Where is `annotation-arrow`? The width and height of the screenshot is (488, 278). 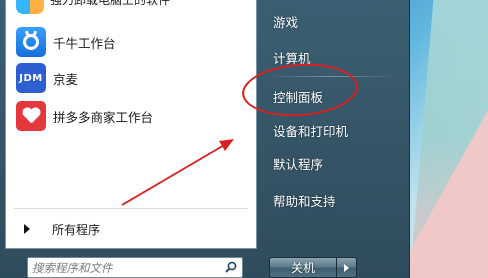
annotation-arrow is located at coordinates (177, 172).